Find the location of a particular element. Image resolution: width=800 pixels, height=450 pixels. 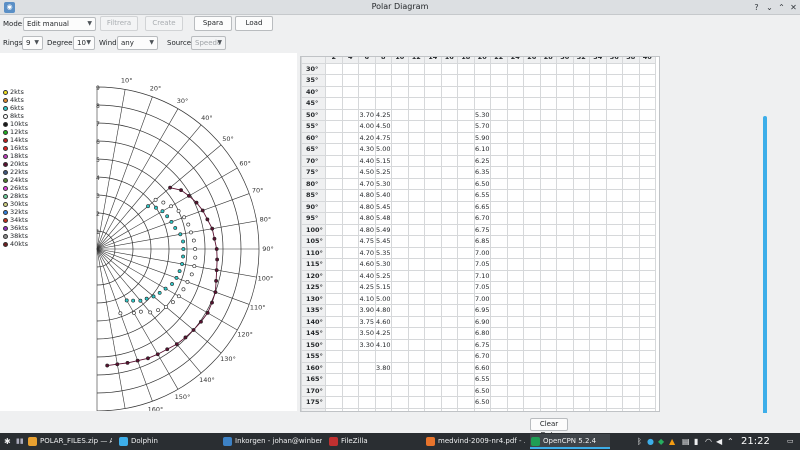

table-cell: 6.25 is located at coordinates (482, 160).